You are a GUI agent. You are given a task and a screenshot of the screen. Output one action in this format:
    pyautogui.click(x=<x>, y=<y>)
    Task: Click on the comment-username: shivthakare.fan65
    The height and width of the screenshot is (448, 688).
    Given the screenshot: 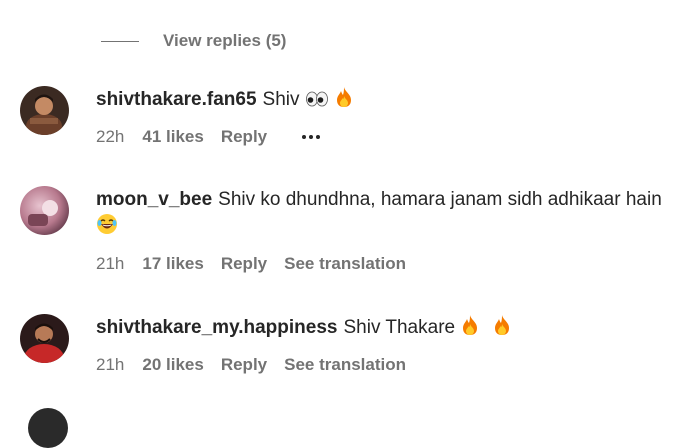 What is the action you would take?
    pyautogui.click(x=176, y=99)
    